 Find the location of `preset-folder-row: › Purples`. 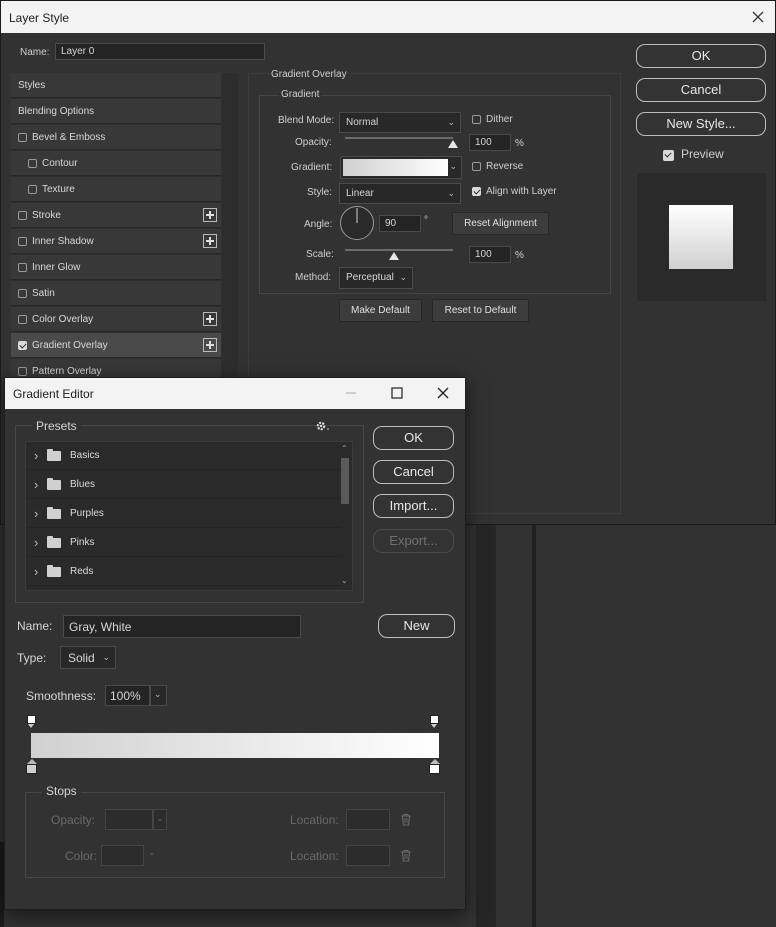

preset-folder-row: › Purples is located at coordinates (184, 514).